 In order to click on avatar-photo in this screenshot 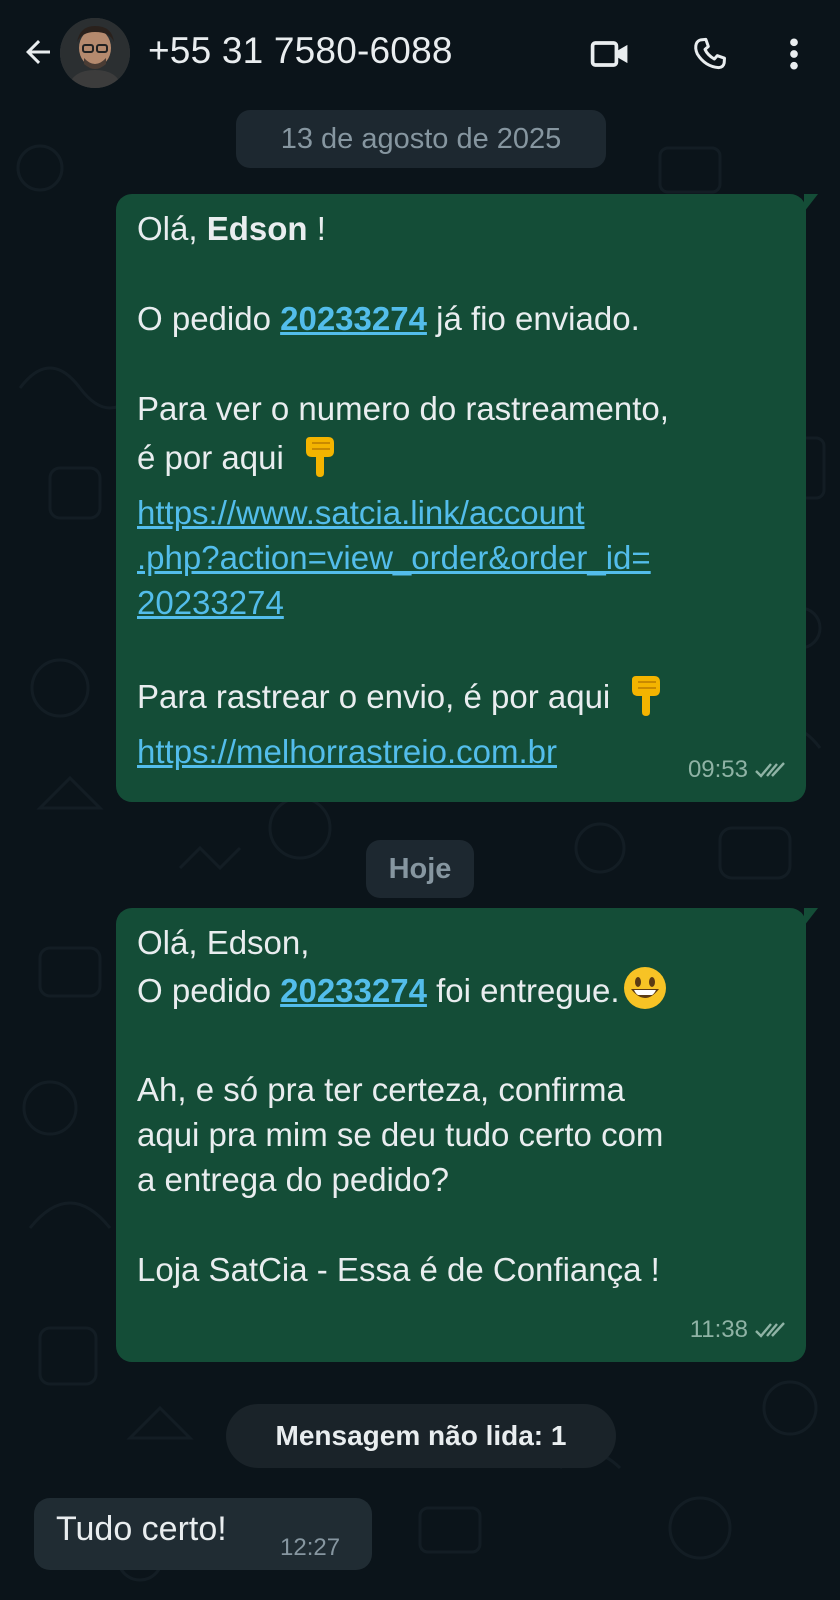, I will do `click(95, 53)`.